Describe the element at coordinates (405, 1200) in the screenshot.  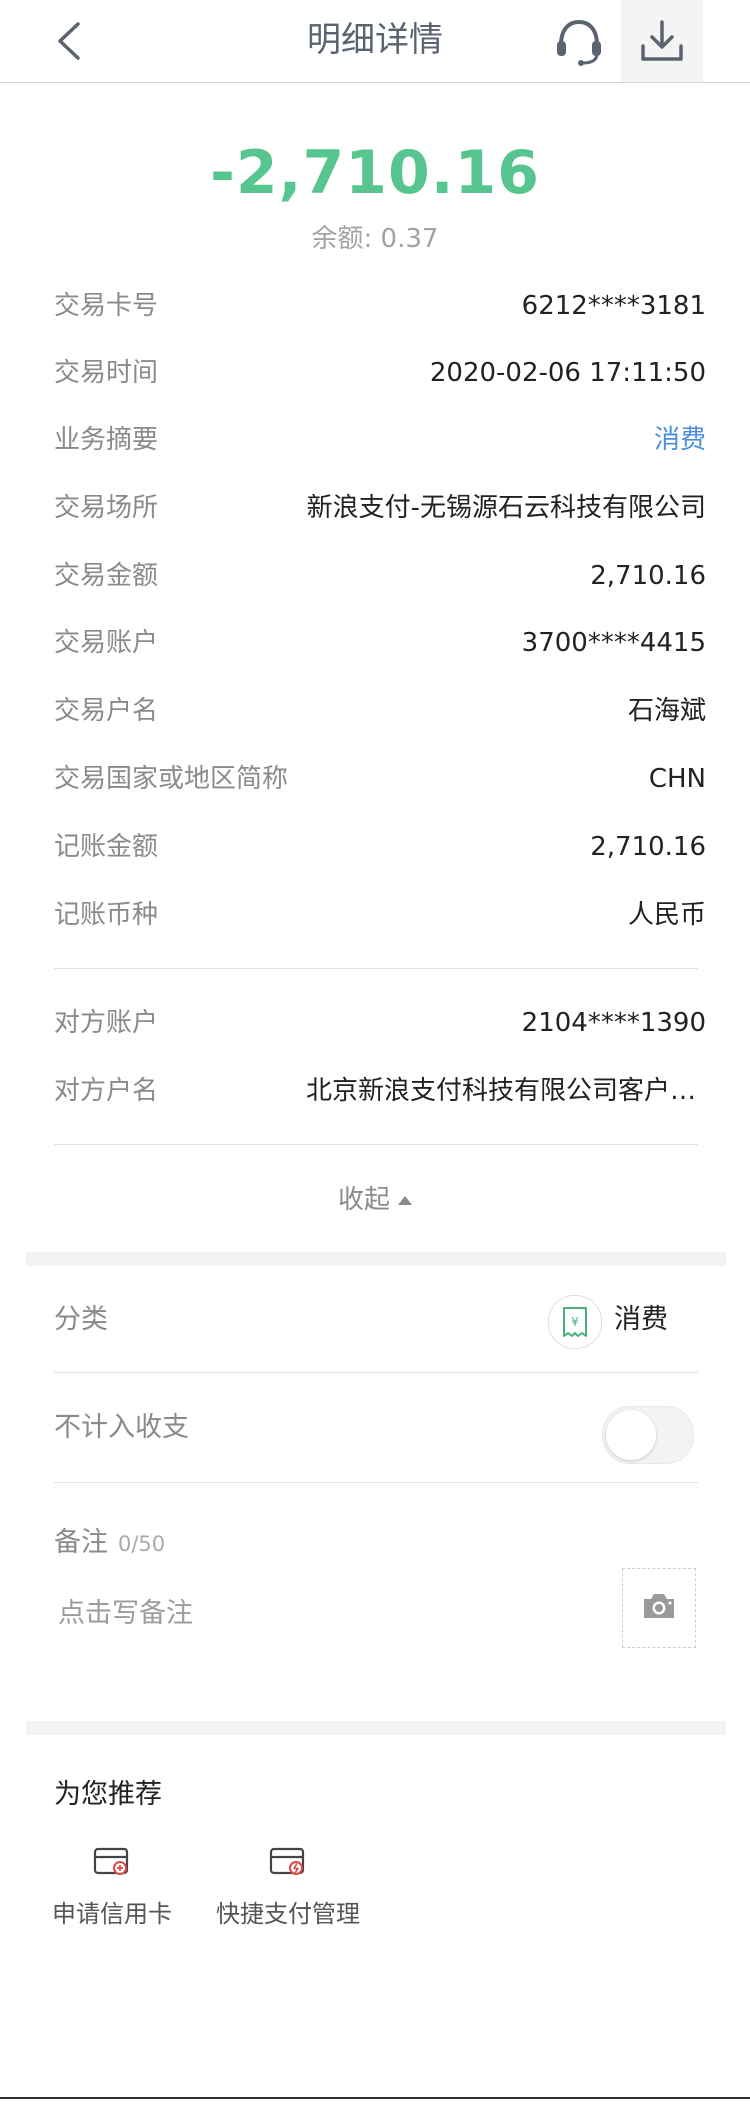
I see `caret-up-icon` at that location.